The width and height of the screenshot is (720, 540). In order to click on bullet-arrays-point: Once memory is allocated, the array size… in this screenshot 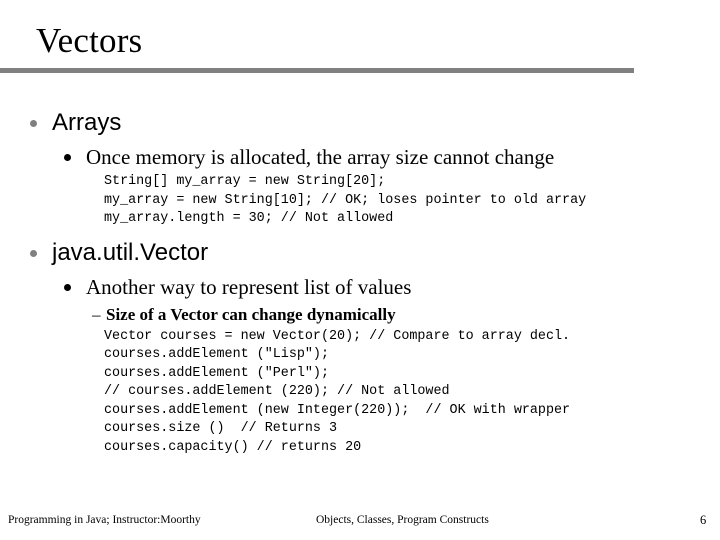, I will do `click(360, 157)`.